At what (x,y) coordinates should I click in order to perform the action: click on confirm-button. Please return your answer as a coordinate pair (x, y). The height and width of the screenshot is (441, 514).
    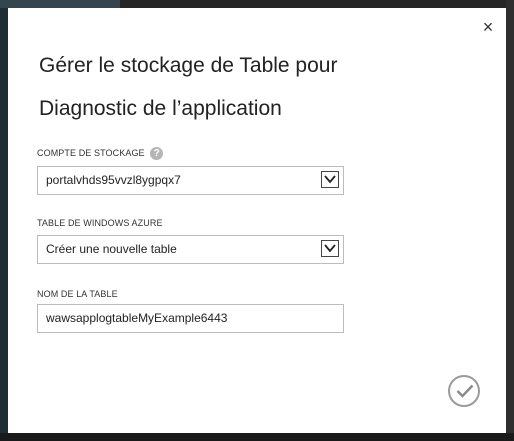
    Looking at the image, I should click on (464, 391).